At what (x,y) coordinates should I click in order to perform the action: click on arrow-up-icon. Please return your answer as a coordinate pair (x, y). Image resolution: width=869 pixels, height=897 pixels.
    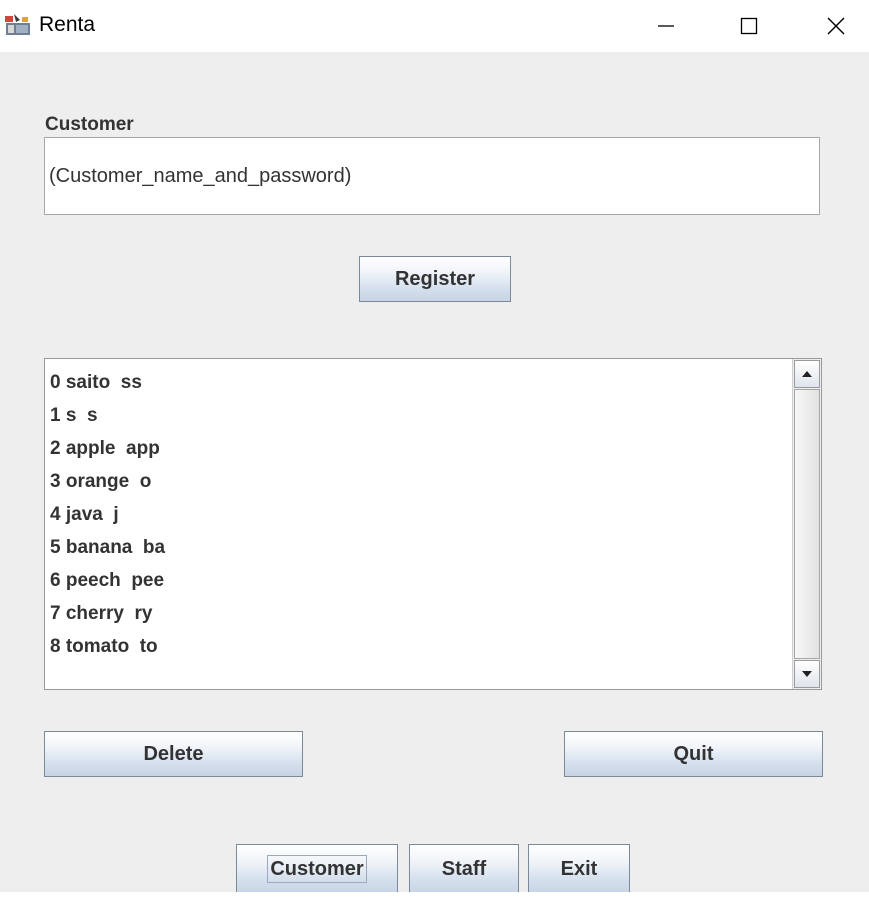
    Looking at the image, I should click on (807, 374).